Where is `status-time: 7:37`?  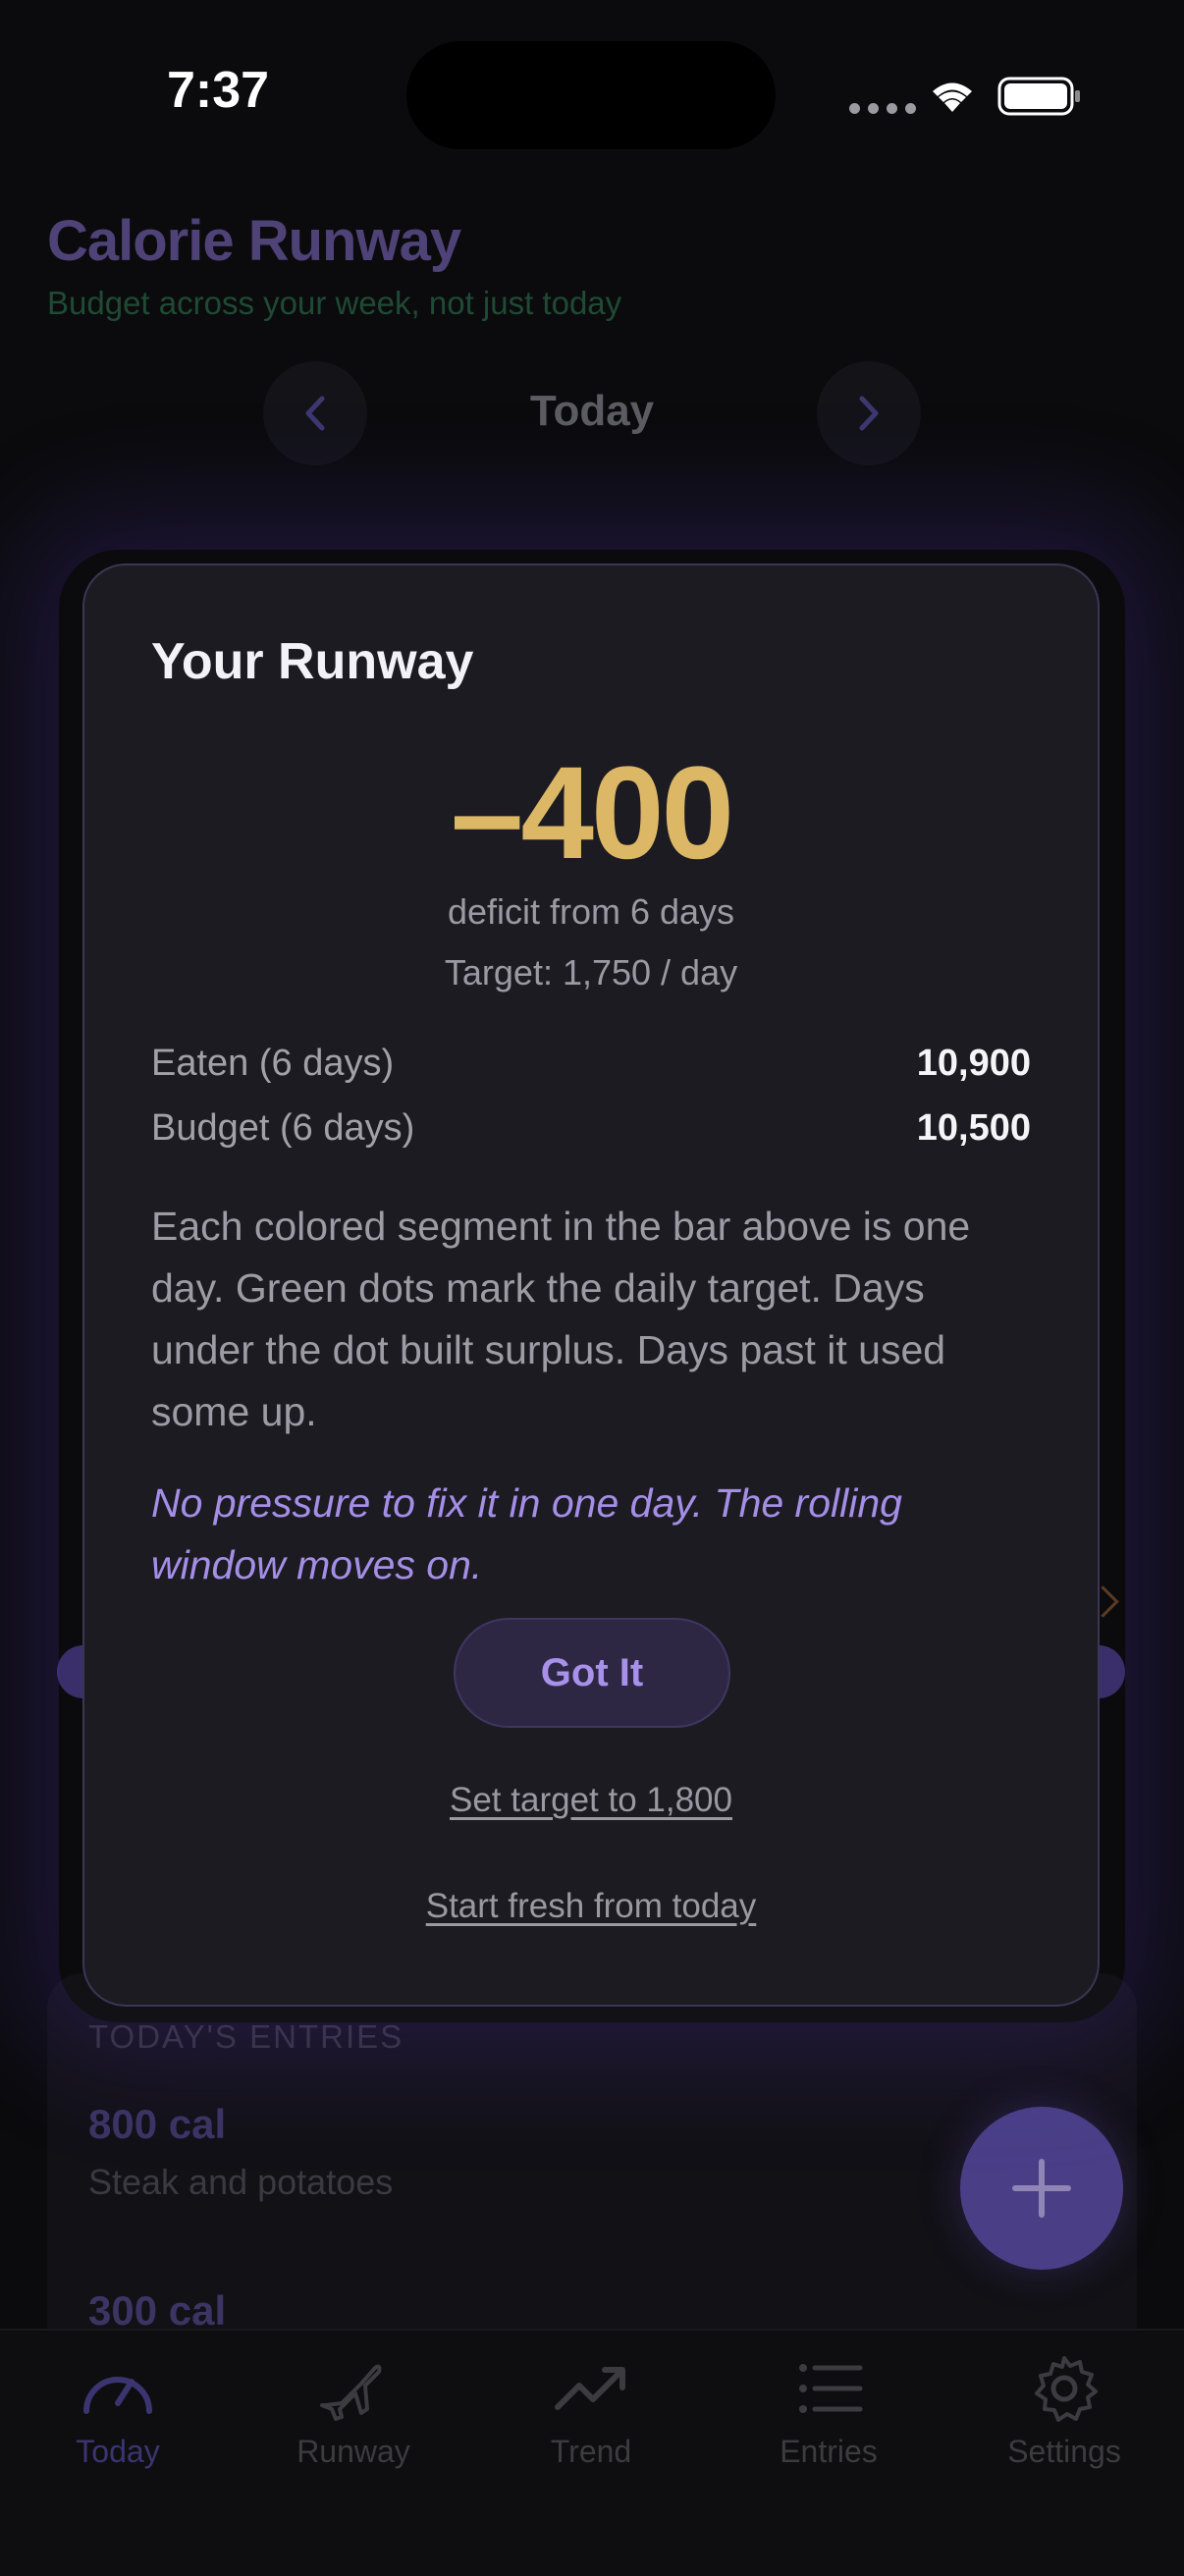 status-time: 7:37 is located at coordinates (218, 90).